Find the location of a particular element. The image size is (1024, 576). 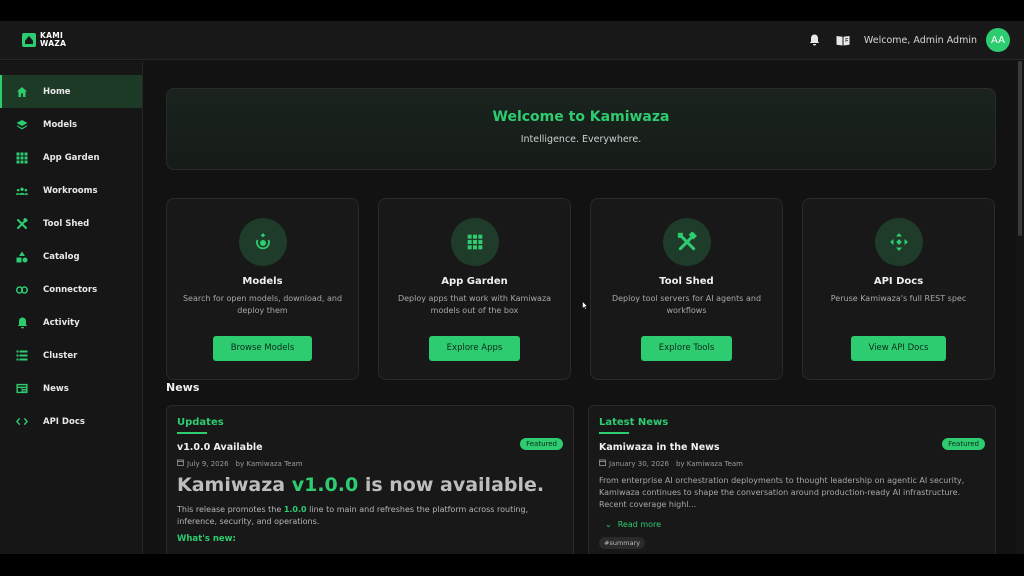

explore-tools-button: Explore Tools is located at coordinates (686, 348).